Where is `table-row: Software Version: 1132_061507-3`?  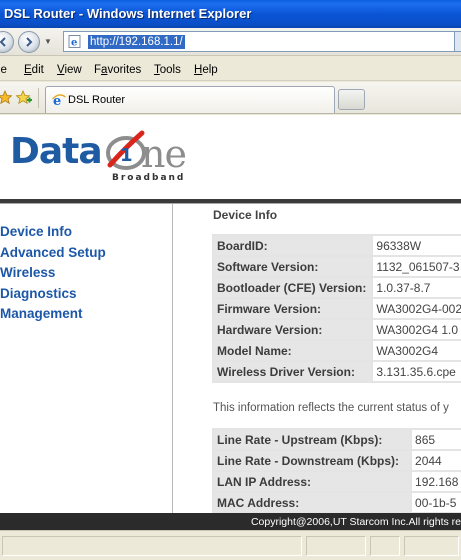 table-row: Software Version: 1132_061507-3 is located at coordinates (336, 266).